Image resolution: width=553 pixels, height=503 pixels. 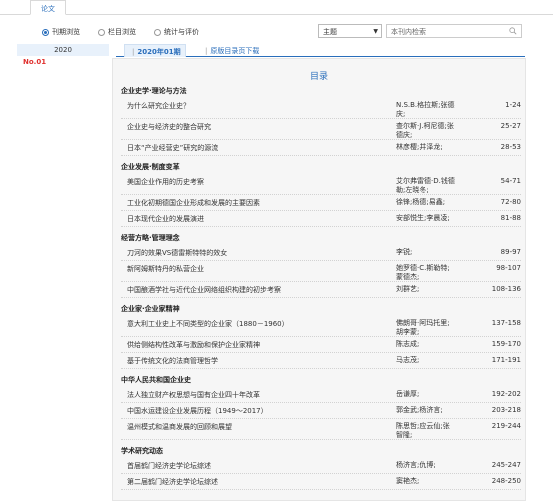 I want to click on toc-article-row: 日本现代企业的发展演进 安部悦生;李晨凌; 81-88, so click(x=321, y=219).